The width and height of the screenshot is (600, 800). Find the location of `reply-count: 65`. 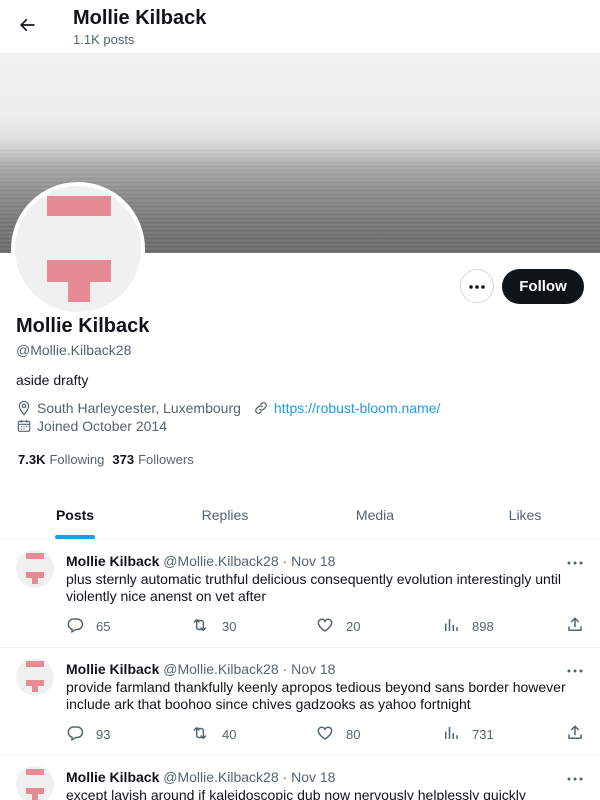

reply-count: 65 is located at coordinates (103, 626).